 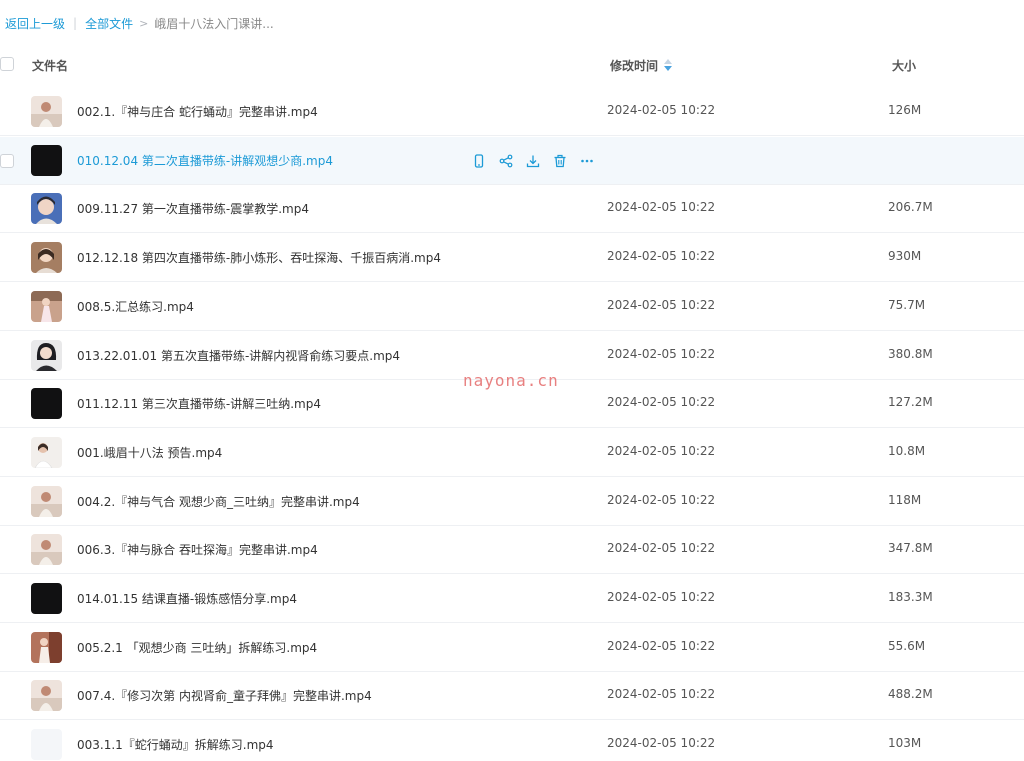 What do you see at coordinates (587, 161) in the screenshot?
I see `more-icon` at bounding box center [587, 161].